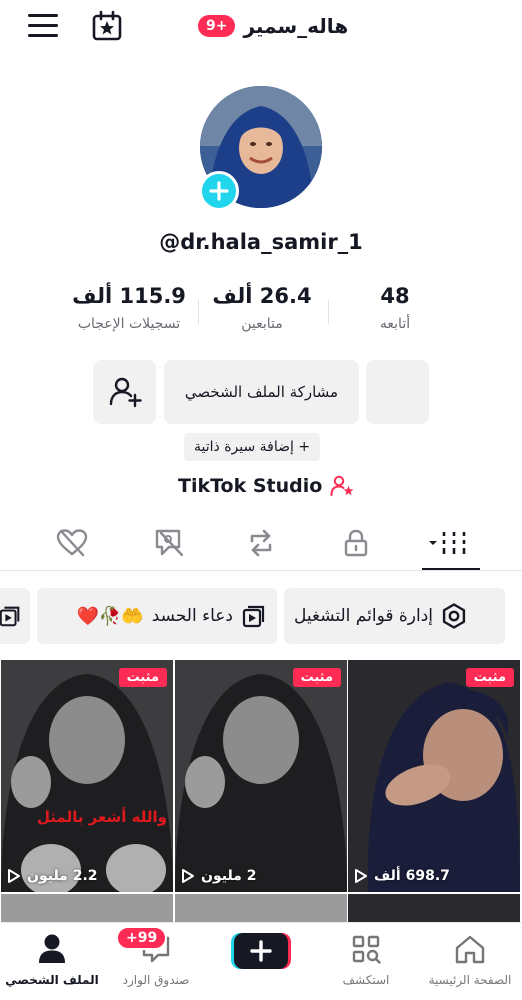 This screenshot has width=522, height=1000. Describe the element at coordinates (261, 570) in the screenshot. I see `tab-divider` at that location.